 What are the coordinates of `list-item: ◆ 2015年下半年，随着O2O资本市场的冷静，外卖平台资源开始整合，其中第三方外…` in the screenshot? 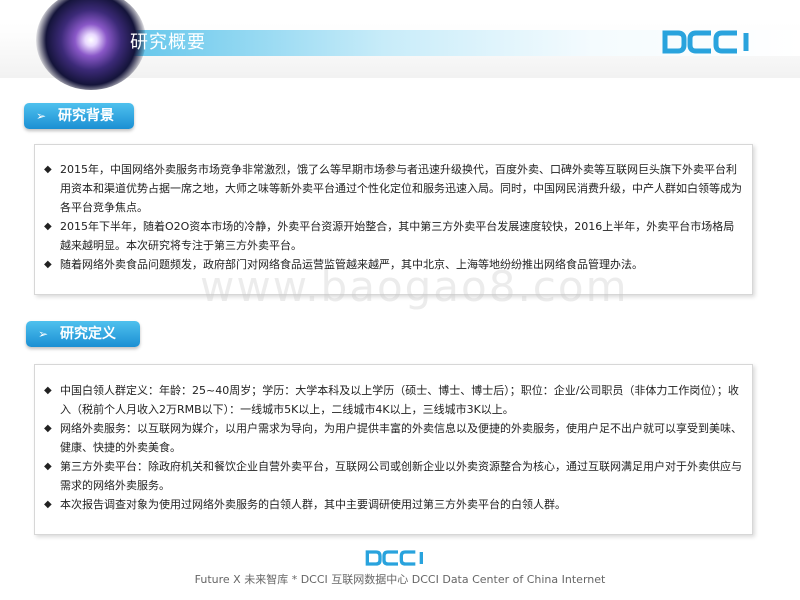 It's located at (389, 236).